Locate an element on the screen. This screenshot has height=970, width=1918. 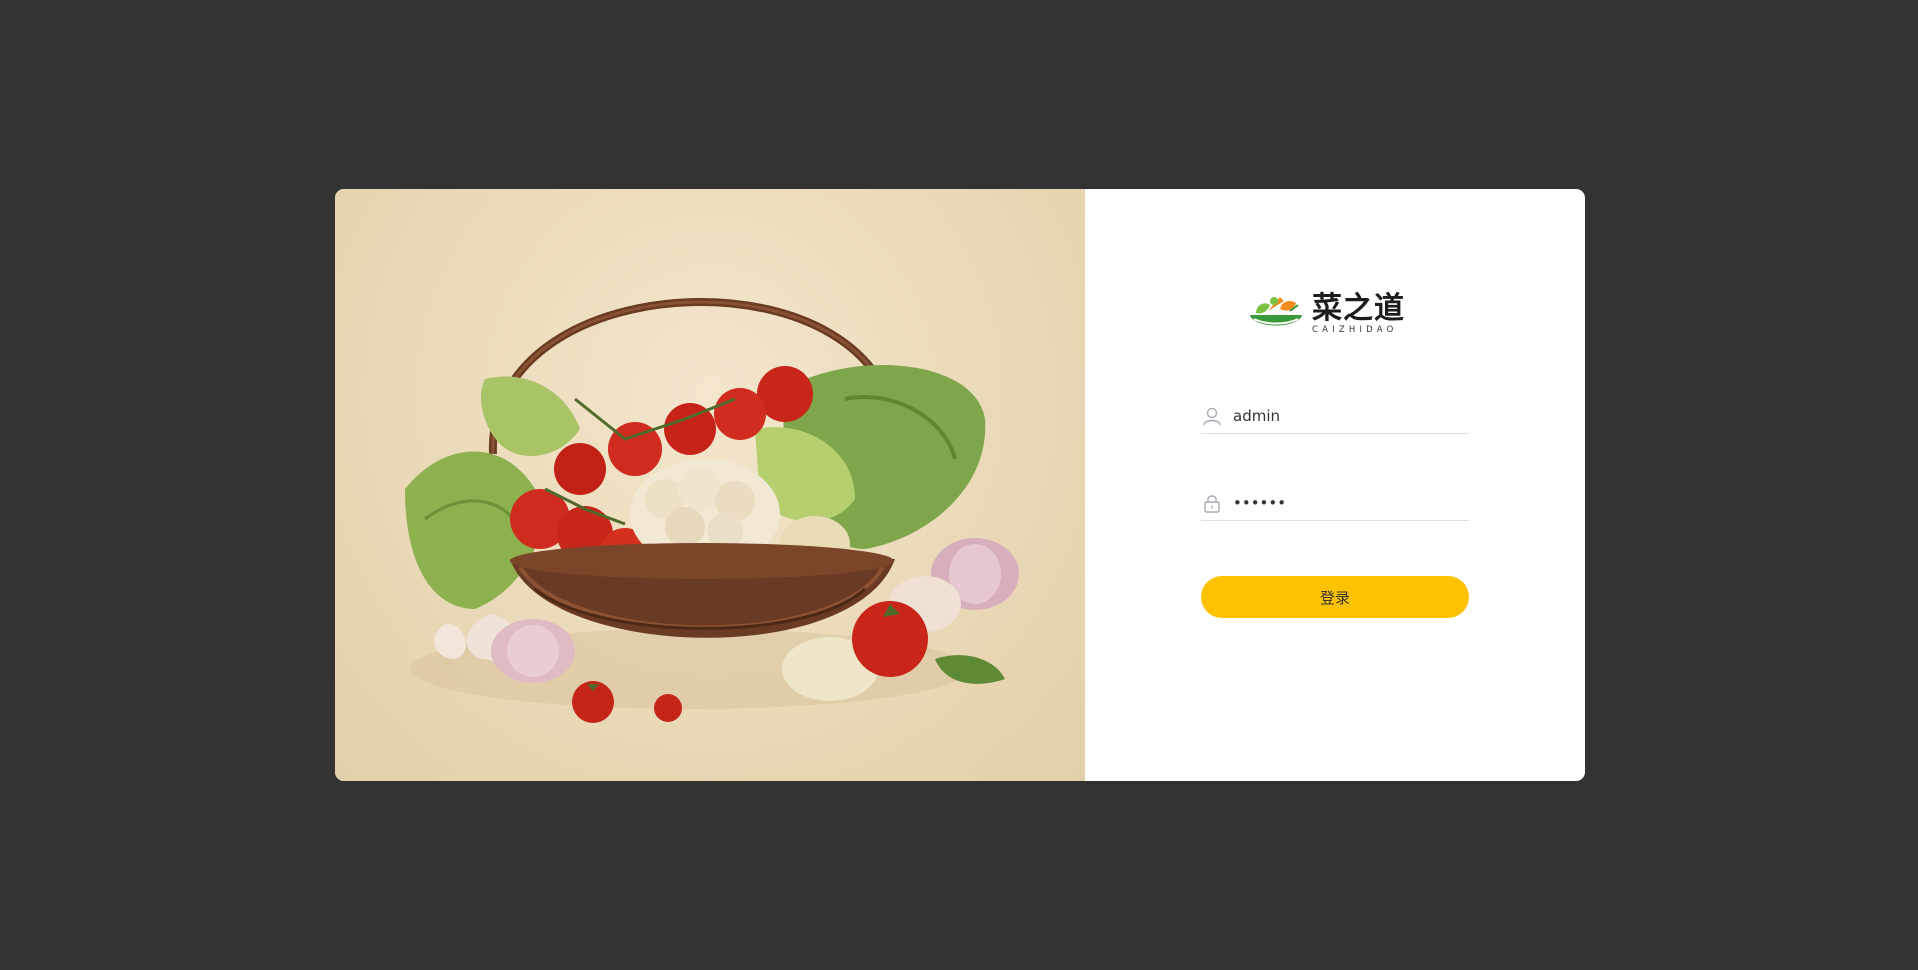
brand-logo: 菜之道 CAIZHIDAO is located at coordinates (1334, 314).